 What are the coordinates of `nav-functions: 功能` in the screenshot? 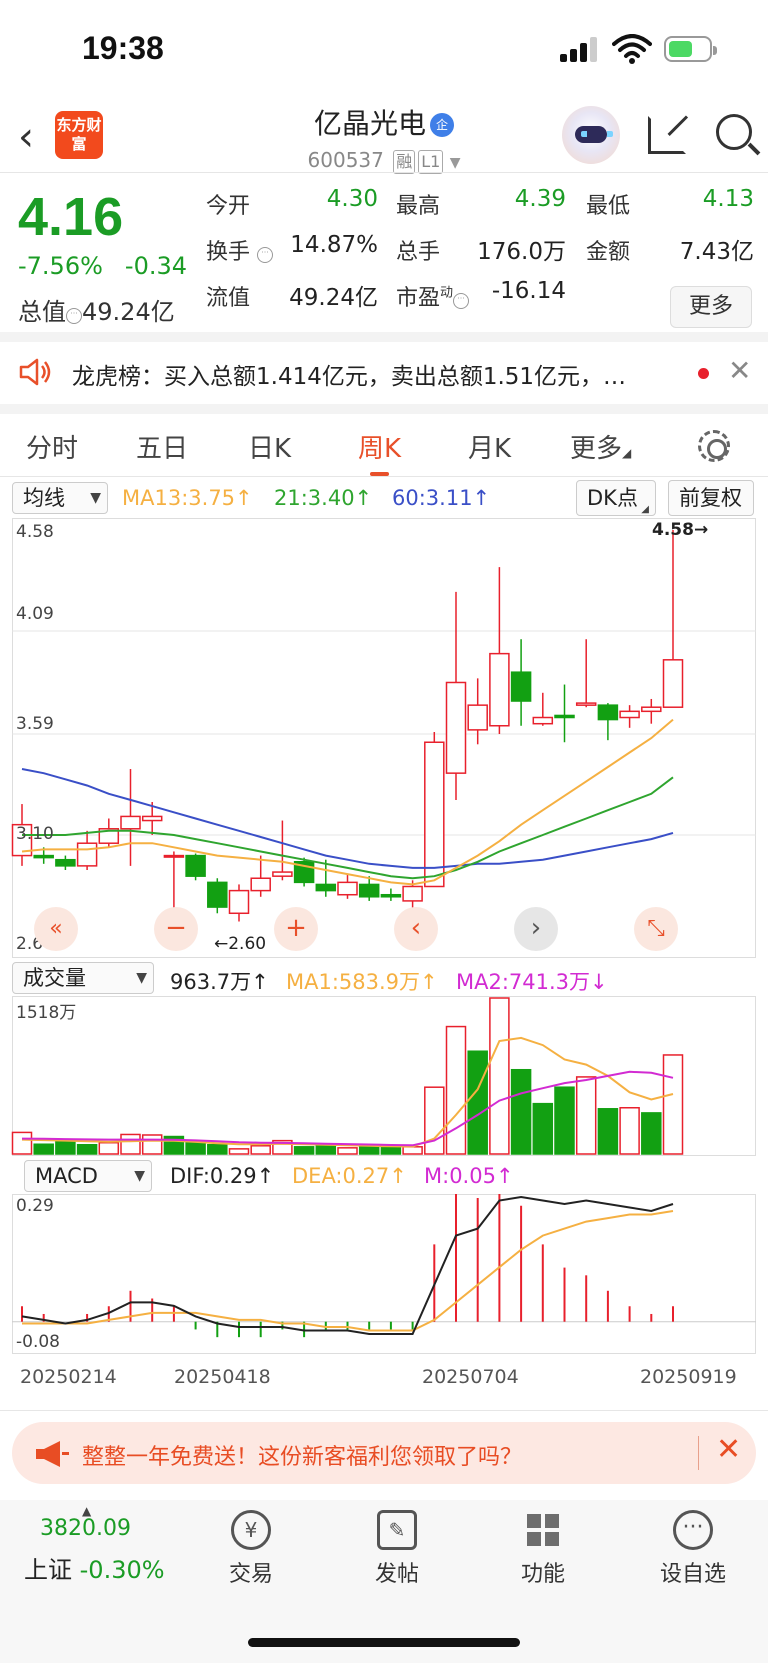 It's located at (543, 1549).